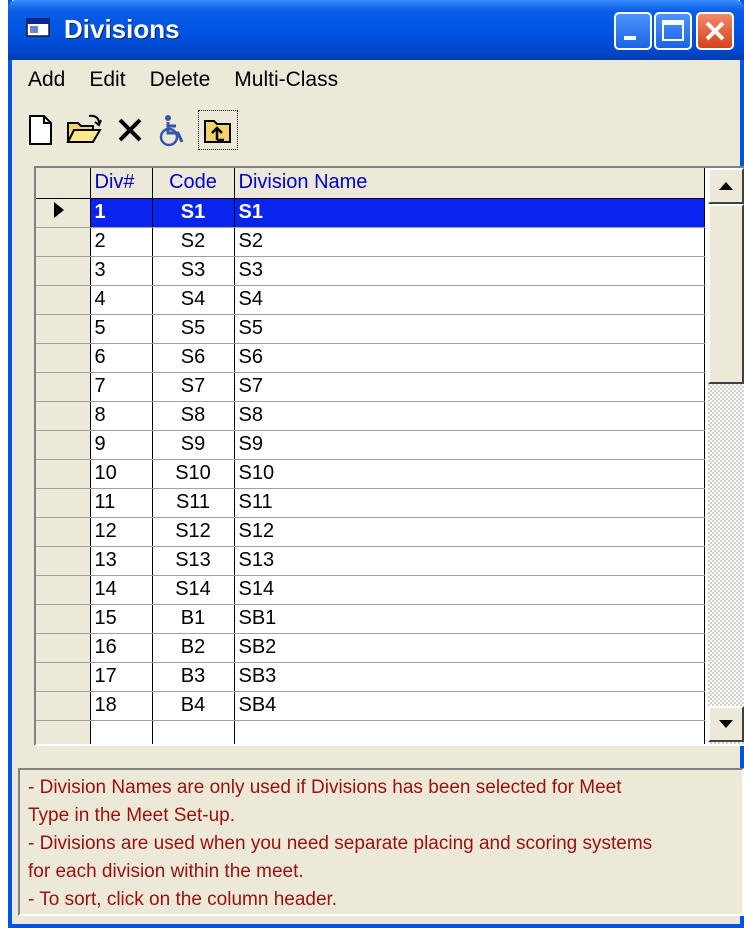 This screenshot has height=928, width=744. What do you see at coordinates (469, 445) in the screenshot?
I see `cell-division-name: S9` at bounding box center [469, 445].